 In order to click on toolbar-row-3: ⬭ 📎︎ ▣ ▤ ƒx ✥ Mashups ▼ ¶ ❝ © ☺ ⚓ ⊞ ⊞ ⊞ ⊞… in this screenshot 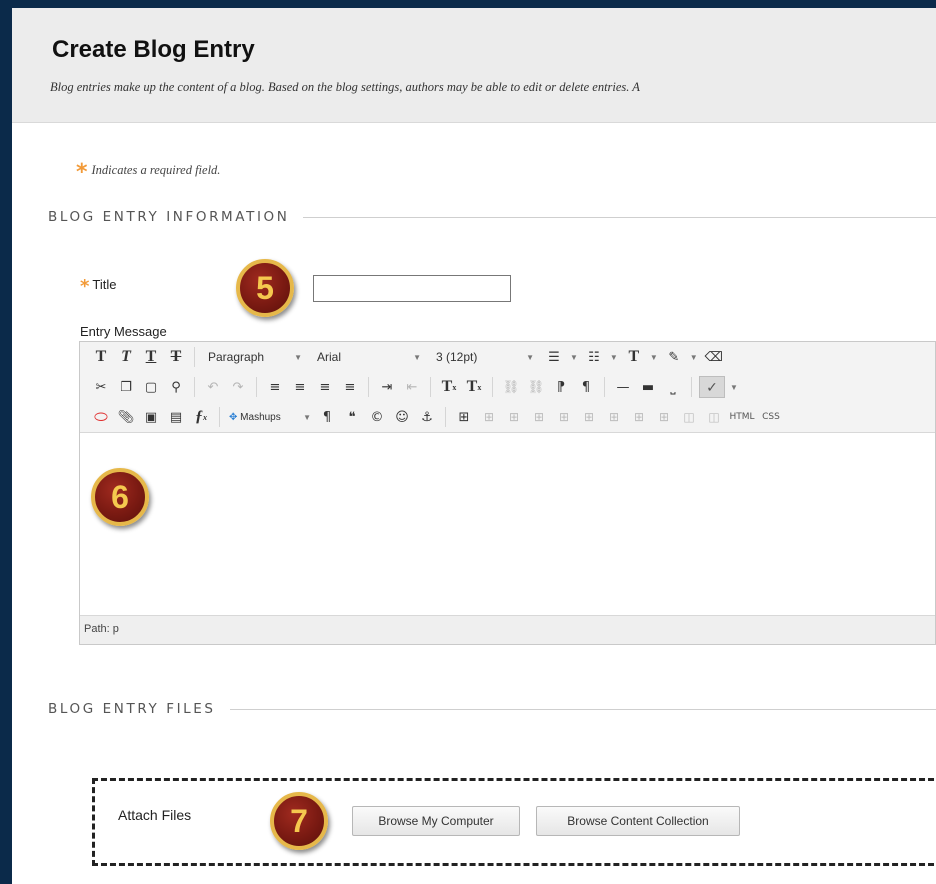, I will do `click(507, 417)`.